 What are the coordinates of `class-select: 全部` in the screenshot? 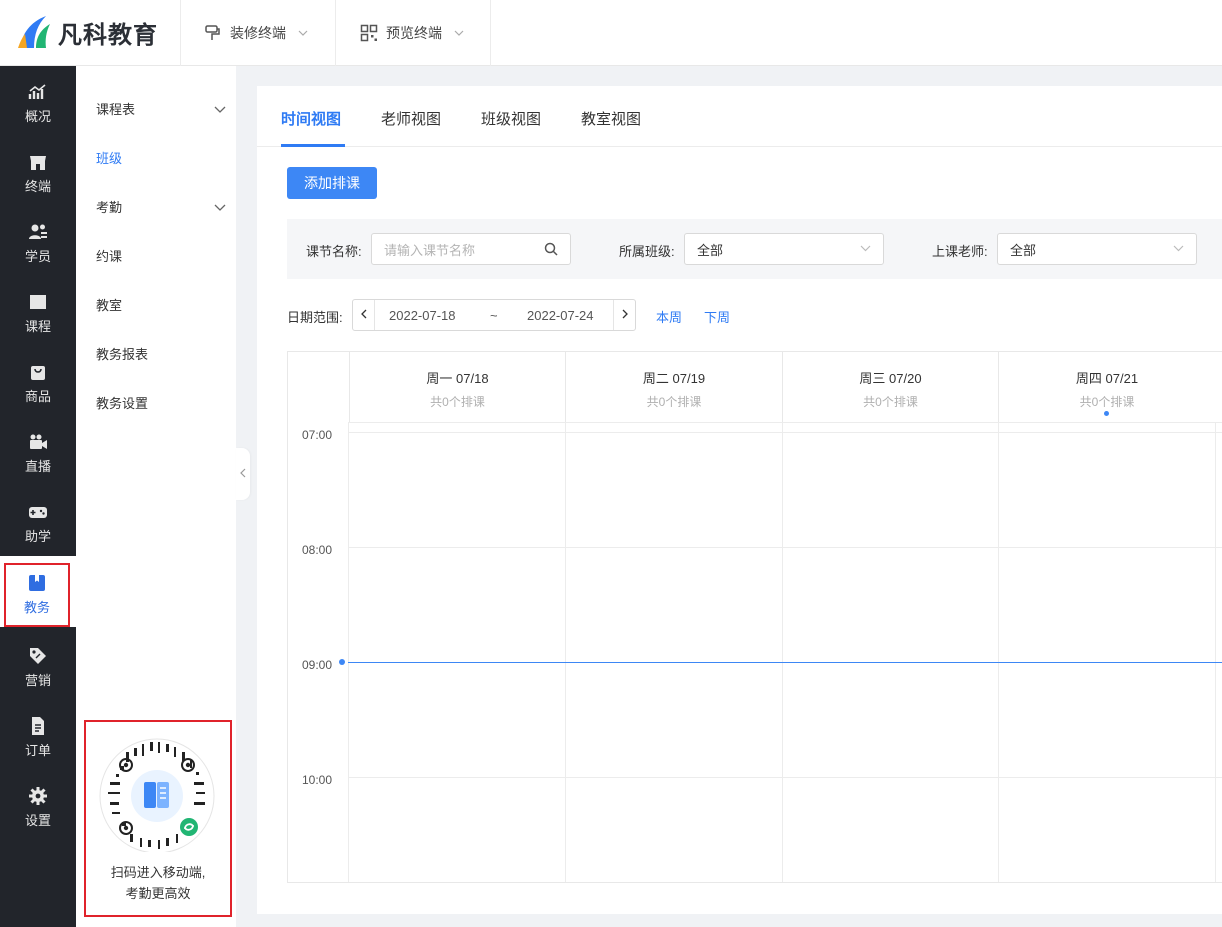 It's located at (784, 249).